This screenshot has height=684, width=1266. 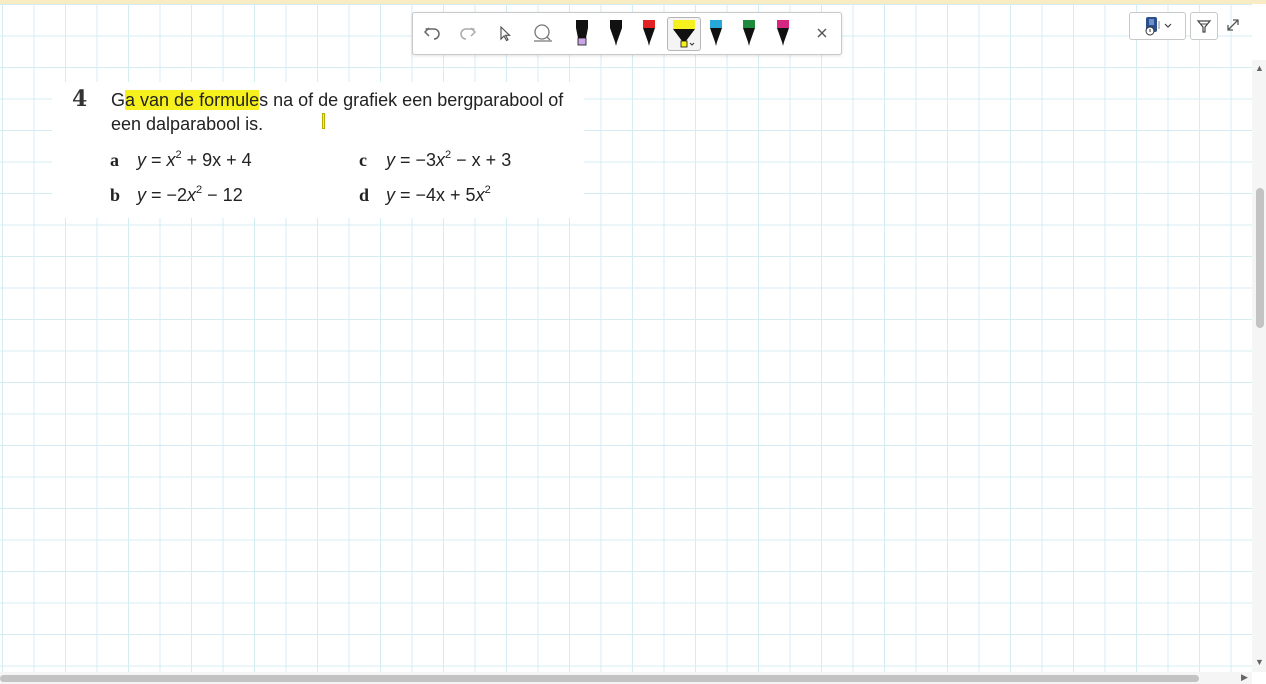 What do you see at coordinates (416, 160) in the screenshot?
I see `formula-c-eq: = −3` at bounding box center [416, 160].